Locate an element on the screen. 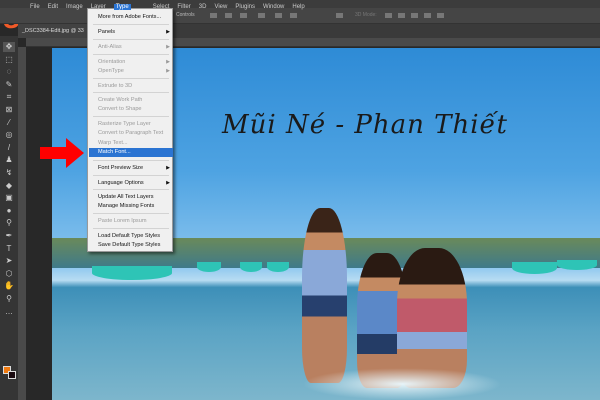 This screenshot has width=600, height=400. 3d-pan-icon is located at coordinates (414, 15).